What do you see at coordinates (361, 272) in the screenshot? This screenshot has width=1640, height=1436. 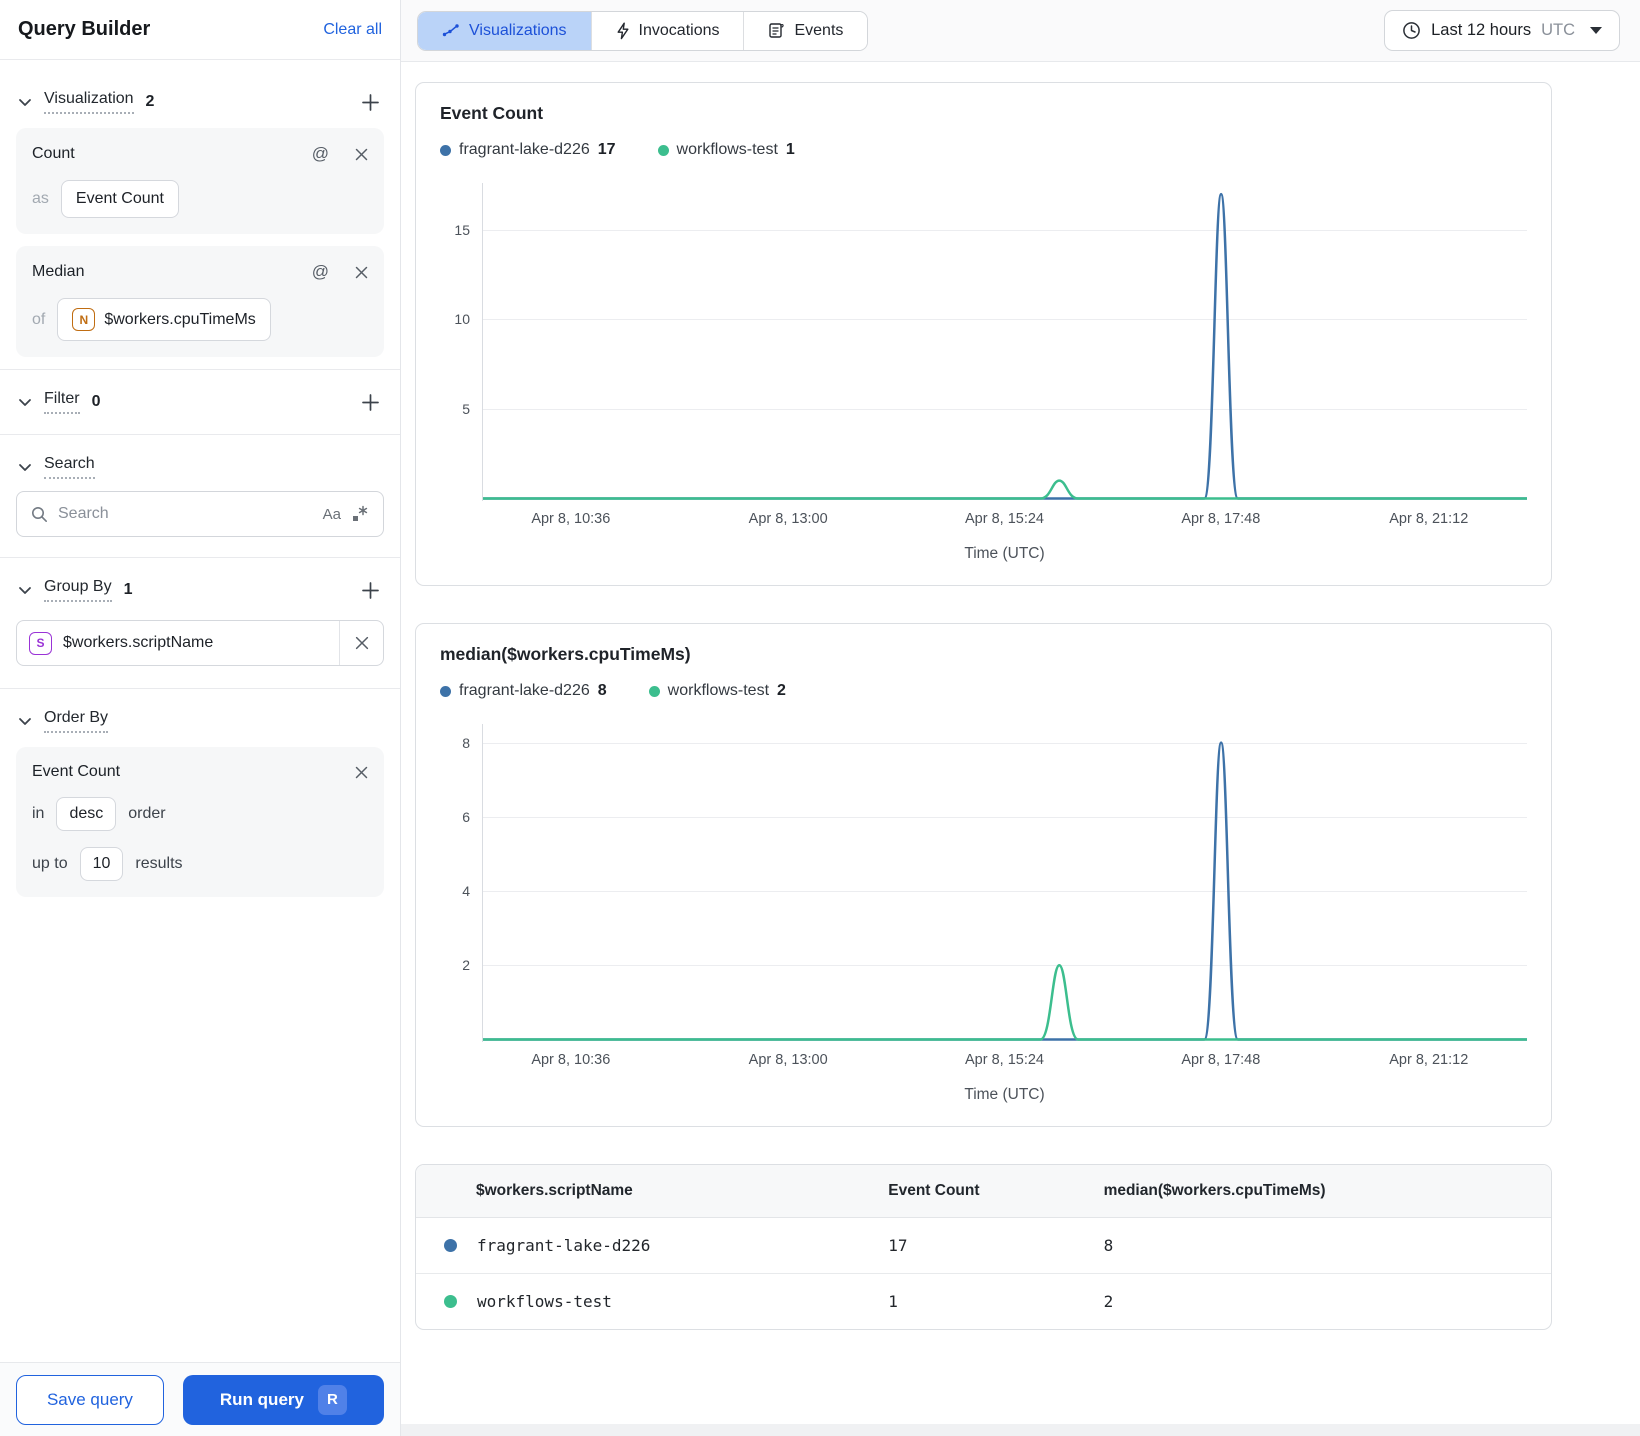 I see `remove-median-button` at bounding box center [361, 272].